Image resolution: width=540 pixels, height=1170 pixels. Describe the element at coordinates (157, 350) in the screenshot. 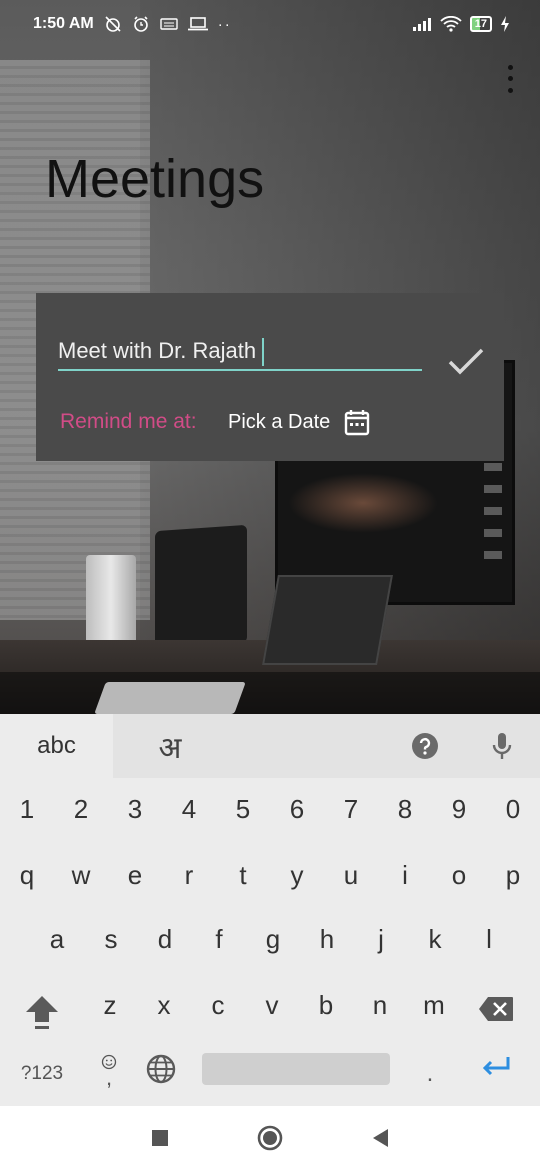

I see `meeting-title-value: Meet with Dr. Rajath` at that location.